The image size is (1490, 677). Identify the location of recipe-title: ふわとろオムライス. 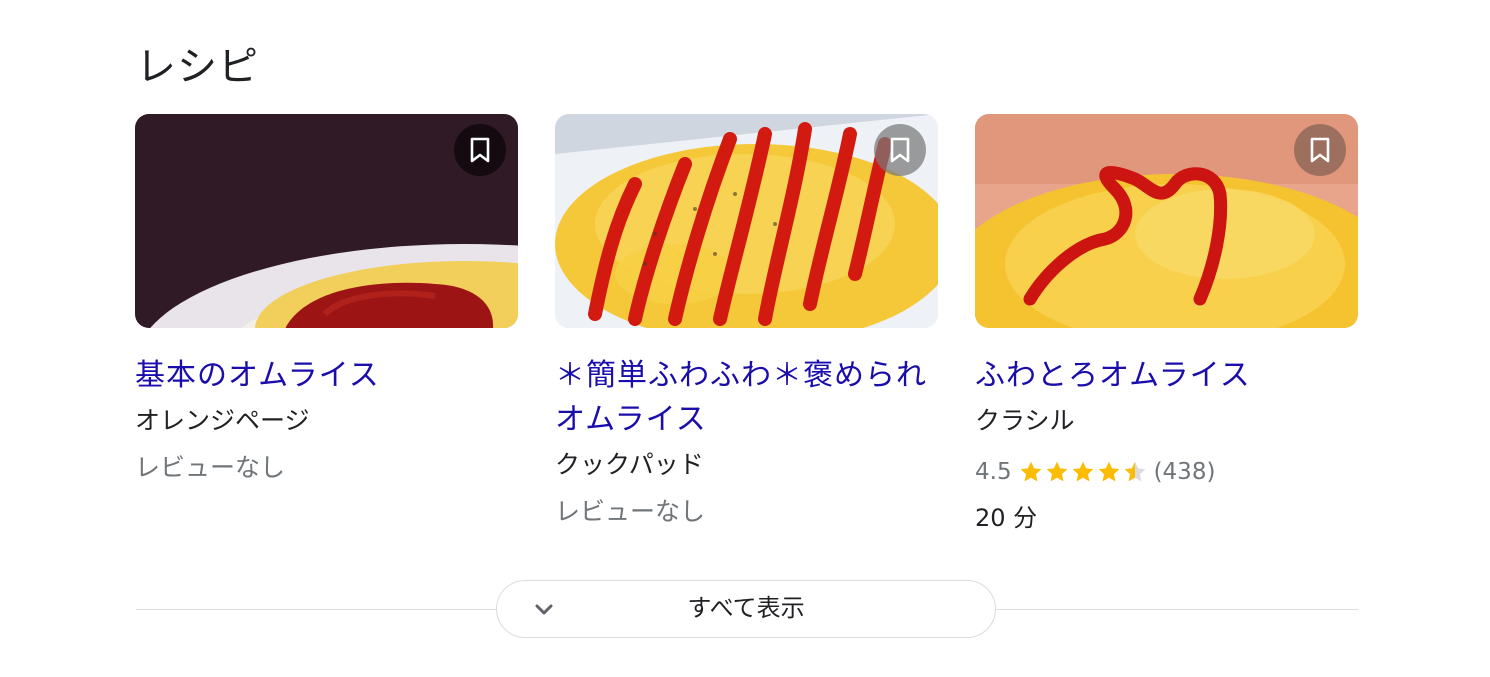
(1166, 376).